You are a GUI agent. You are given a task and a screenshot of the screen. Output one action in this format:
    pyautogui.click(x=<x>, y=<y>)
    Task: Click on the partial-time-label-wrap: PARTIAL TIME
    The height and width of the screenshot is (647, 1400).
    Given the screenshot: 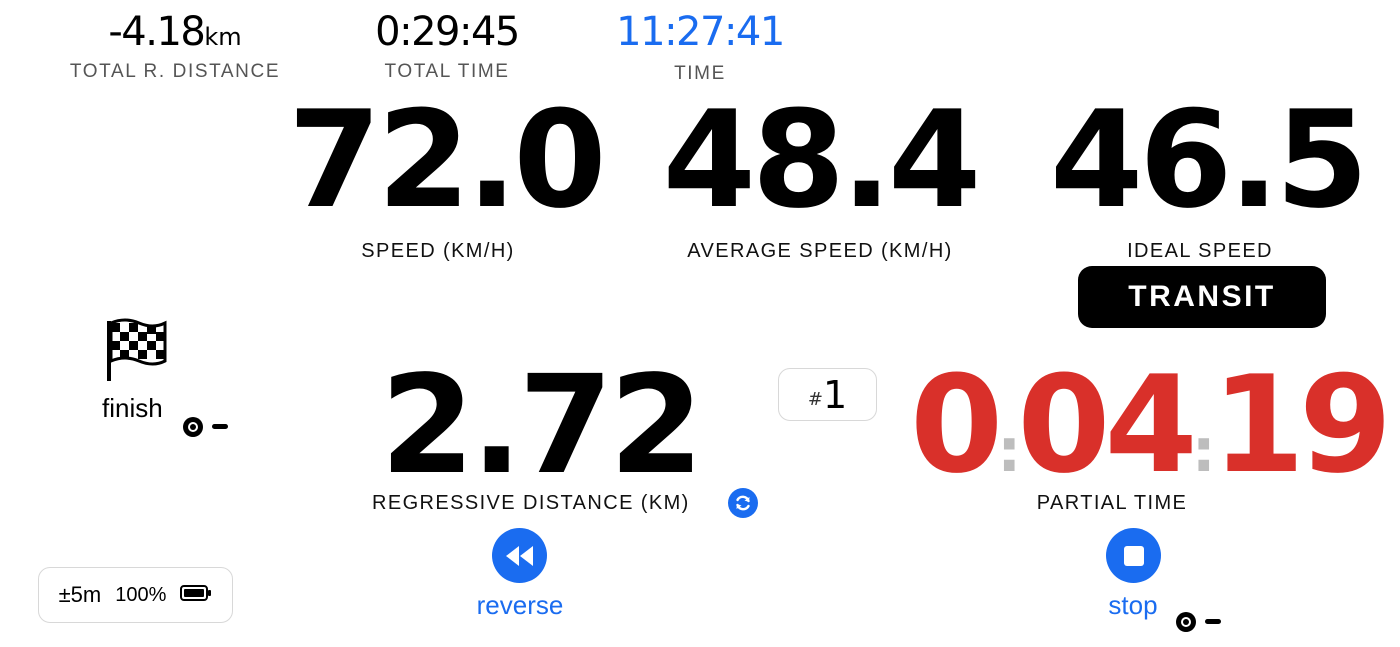 What is the action you would take?
    pyautogui.click(x=1112, y=503)
    